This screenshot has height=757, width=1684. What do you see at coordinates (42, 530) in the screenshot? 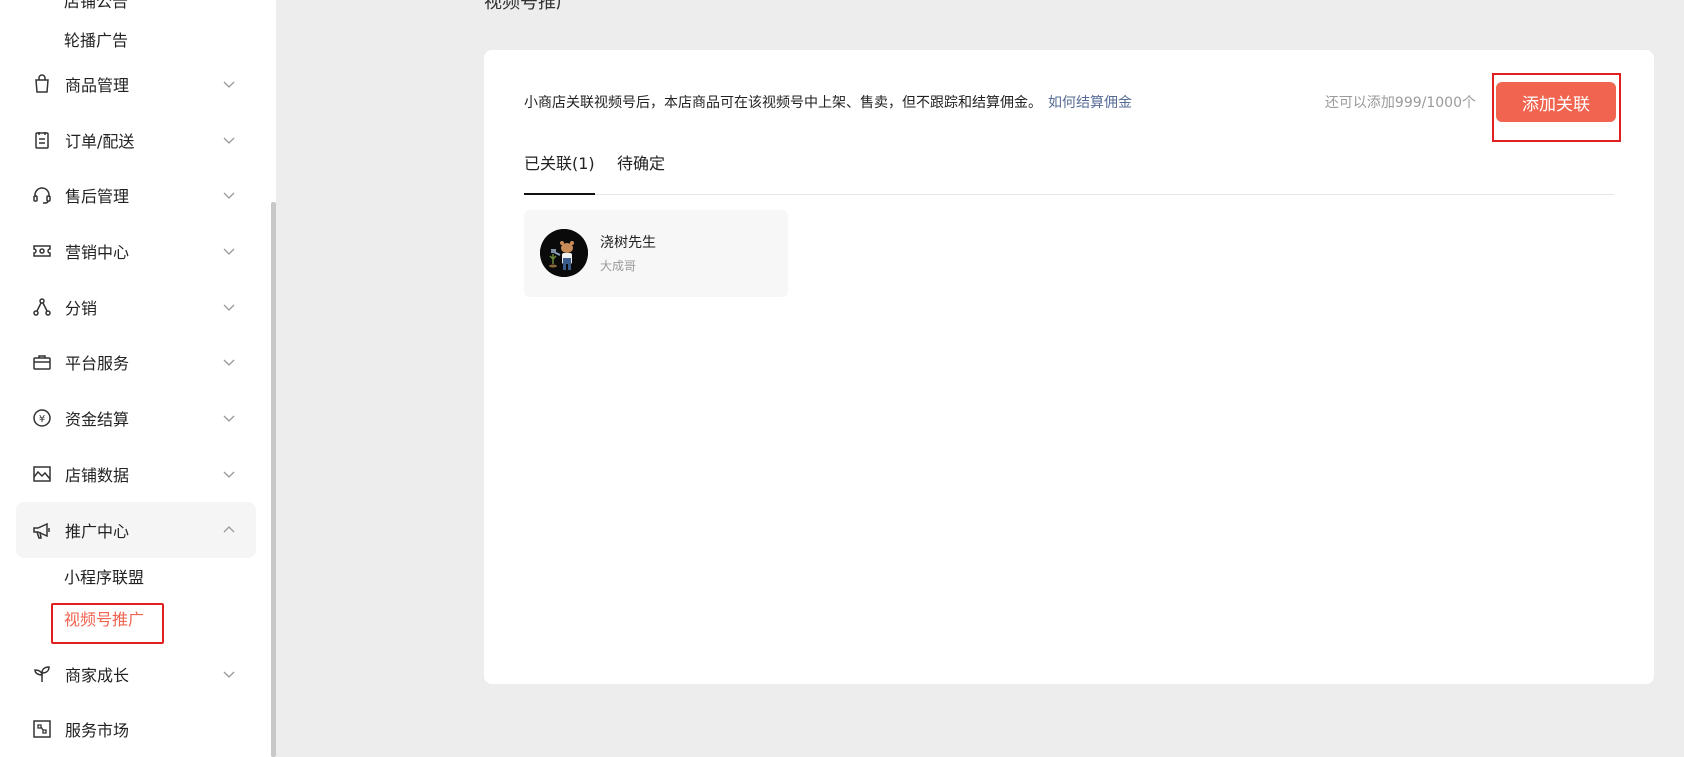
I see `megaphone-icon` at bounding box center [42, 530].